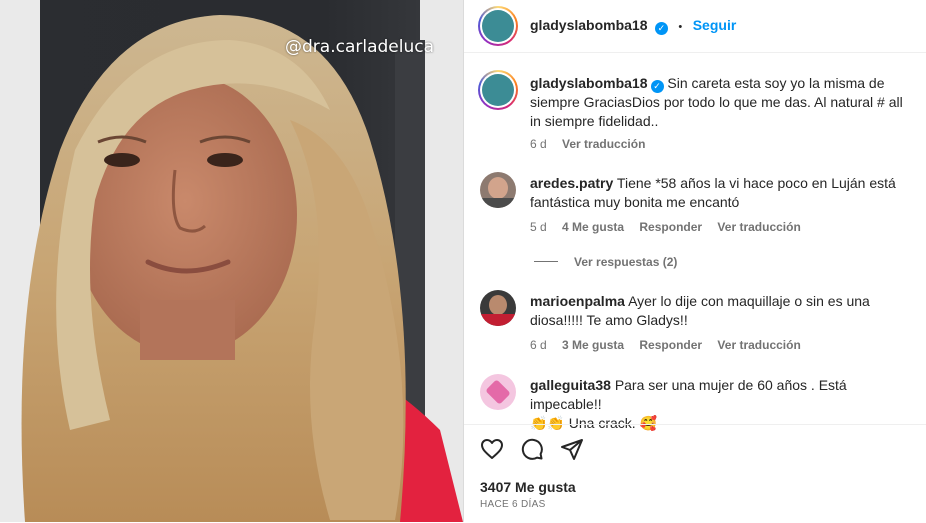 The image size is (926, 523). I want to click on comment-username: aredes.patry, so click(571, 183).